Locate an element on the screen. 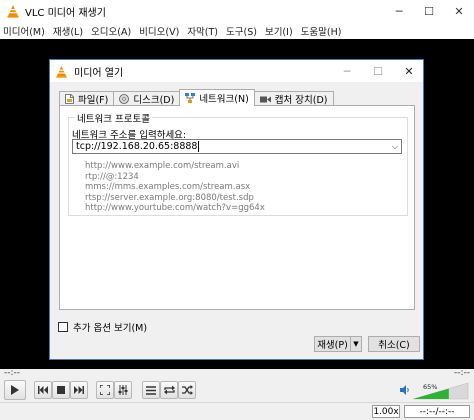 The width and height of the screenshot is (474, 420). shuffle-icon is located at coordinates (187, 390).